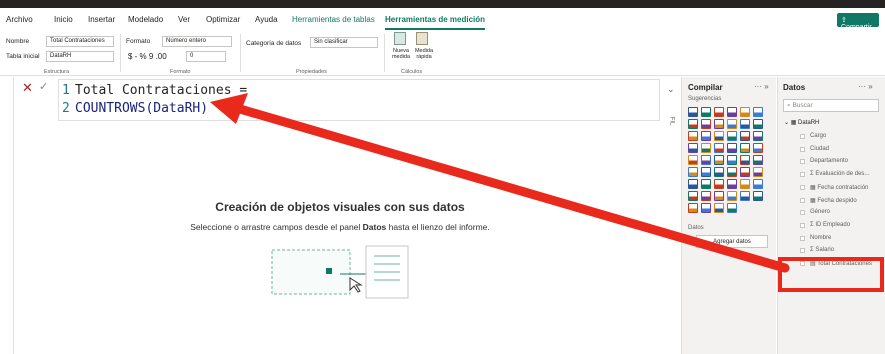  What do you see at coordinates (841, 263) in the screenshot?
I see `field-item: ▤ Total Contrataciones` at bounding box center [841, 263].